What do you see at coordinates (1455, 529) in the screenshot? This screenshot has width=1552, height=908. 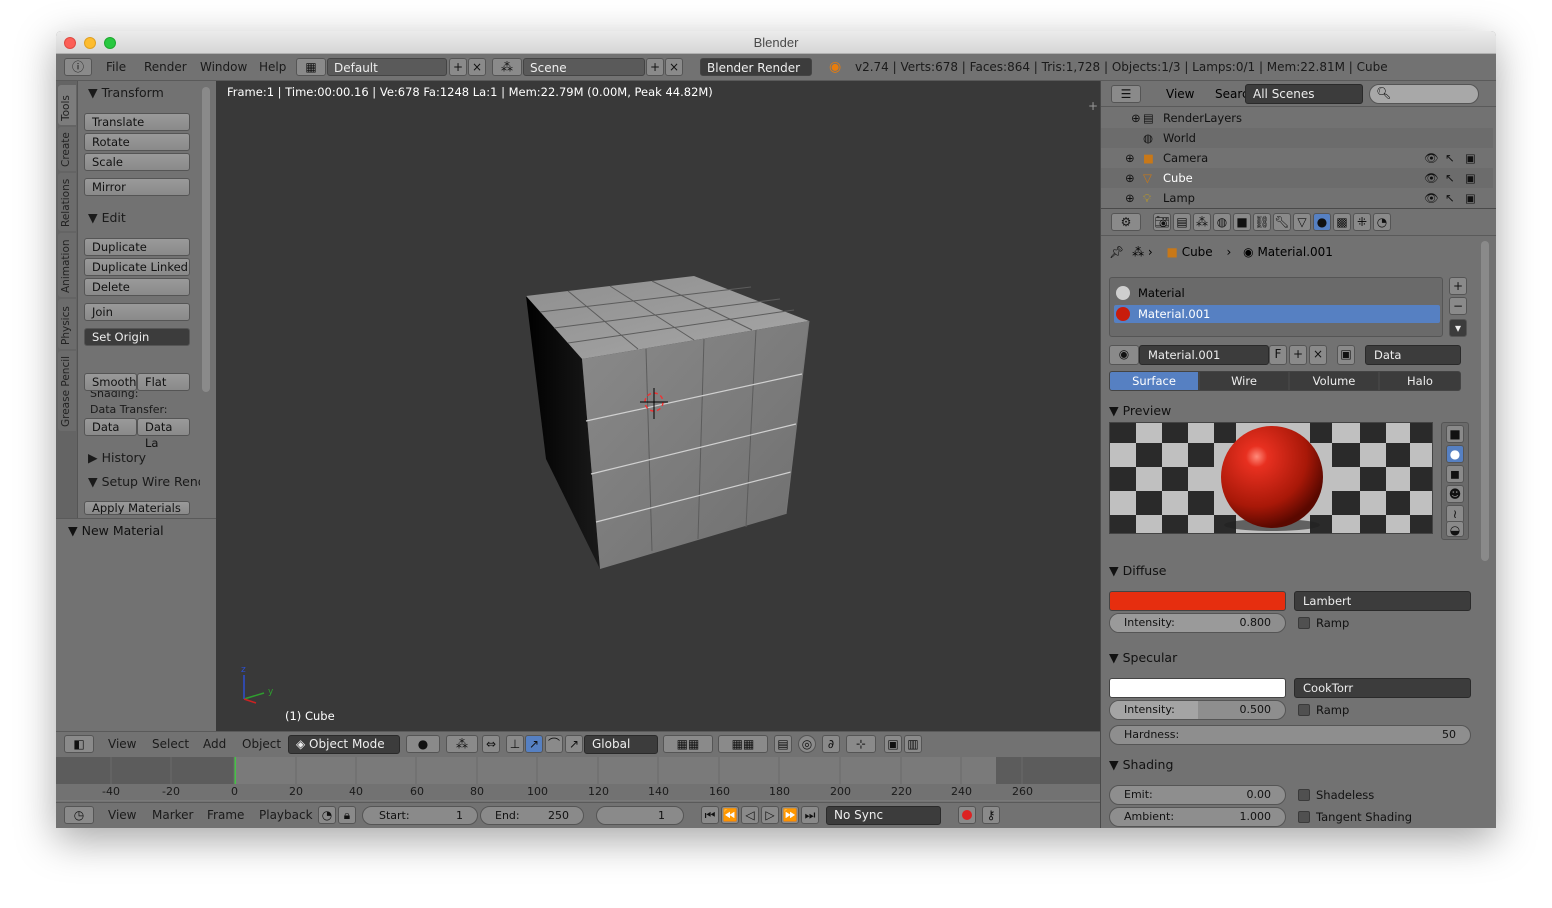 I see `preview-sky-icon: ◒` at bounding box center [1455, 529].